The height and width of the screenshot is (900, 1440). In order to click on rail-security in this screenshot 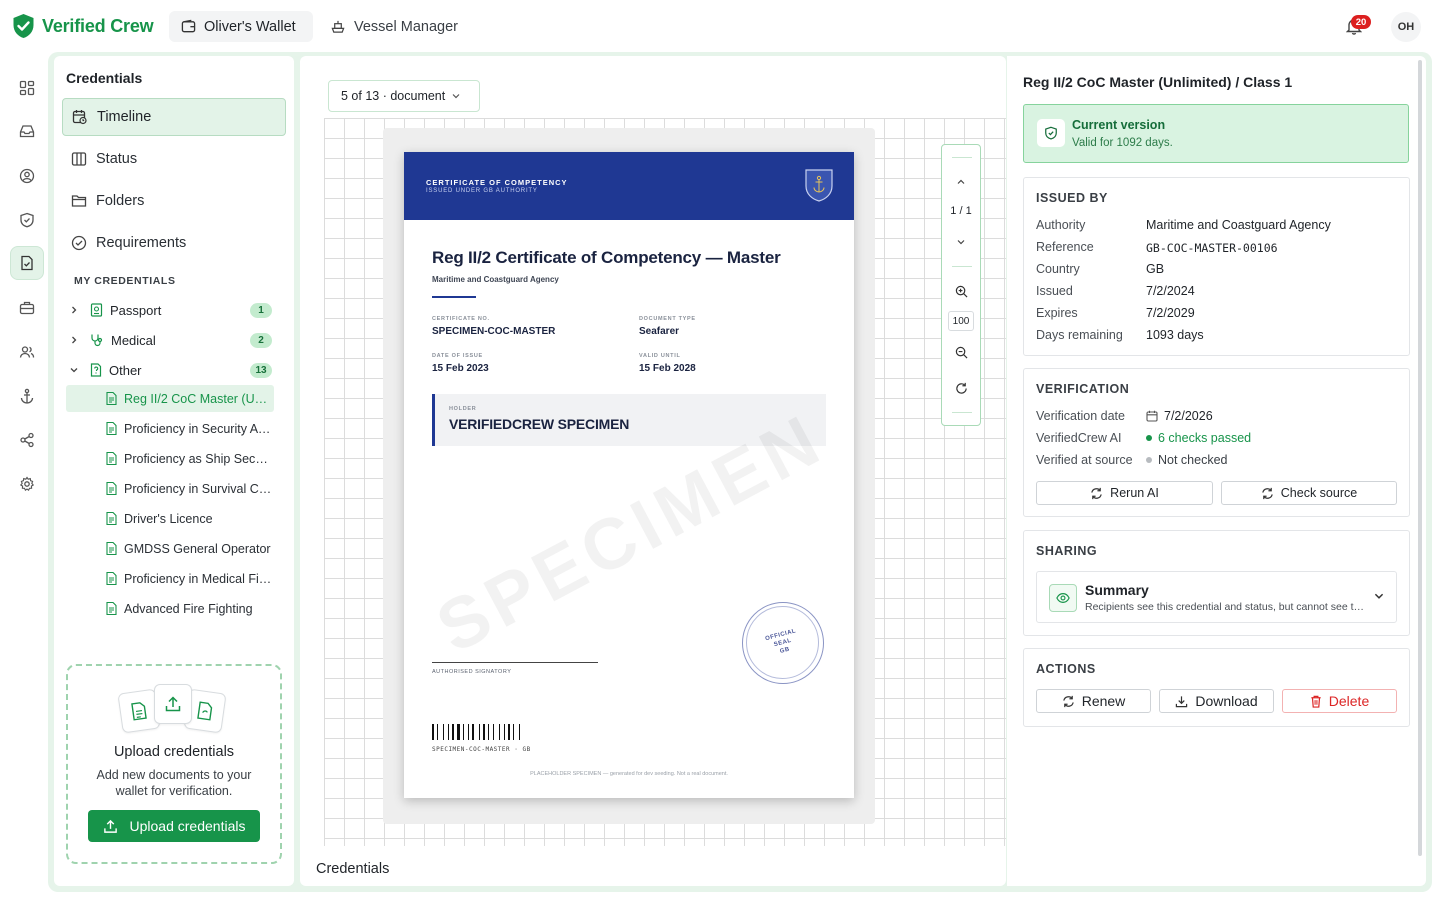, I will do `click(27, 220)`.